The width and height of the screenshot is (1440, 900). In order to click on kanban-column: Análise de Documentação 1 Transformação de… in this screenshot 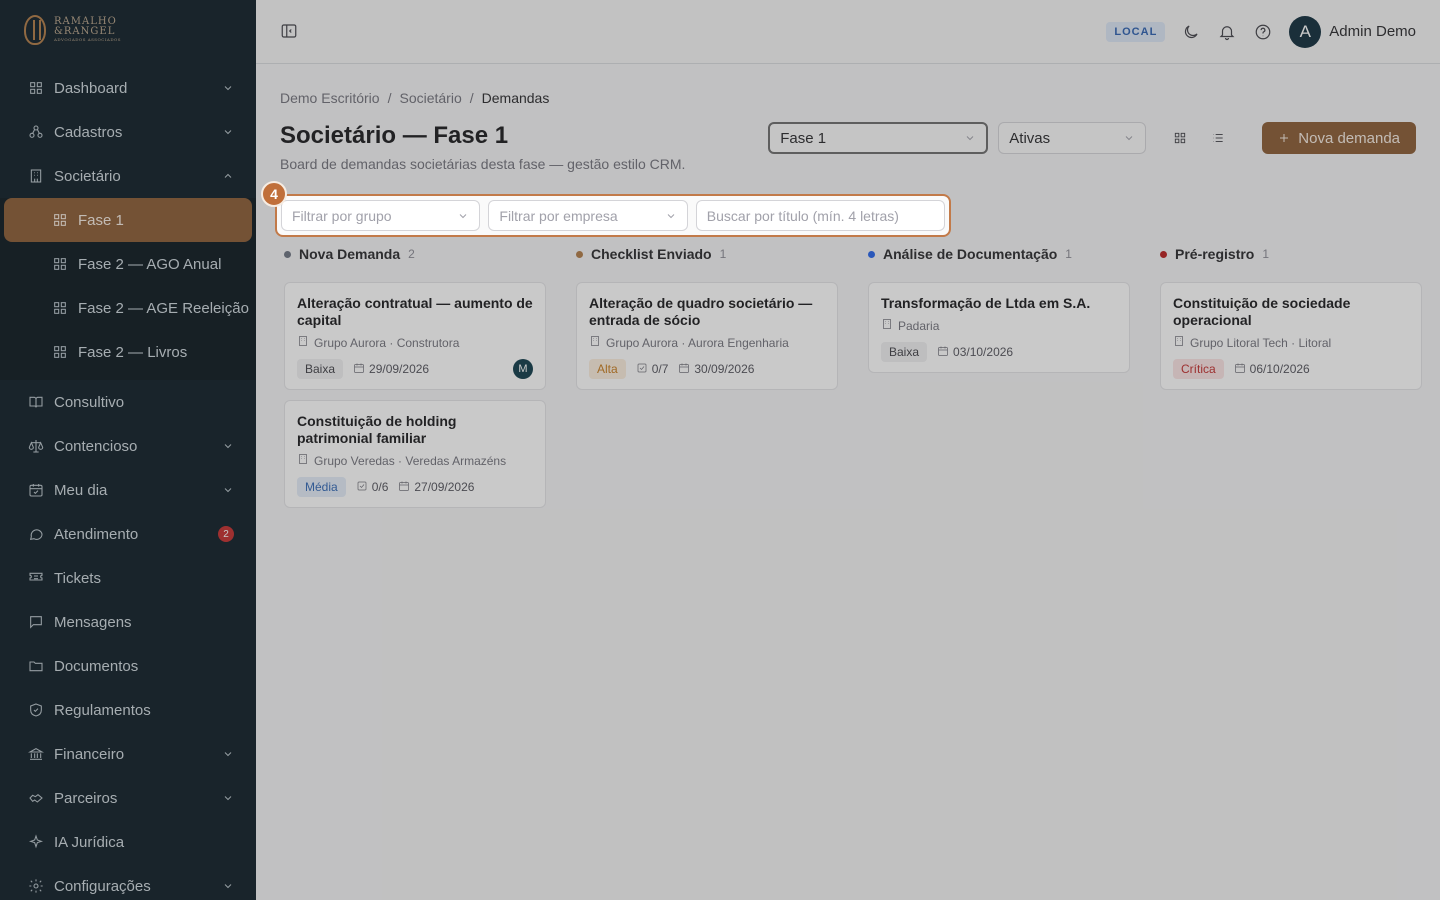, I will do `click(999, 394)`.